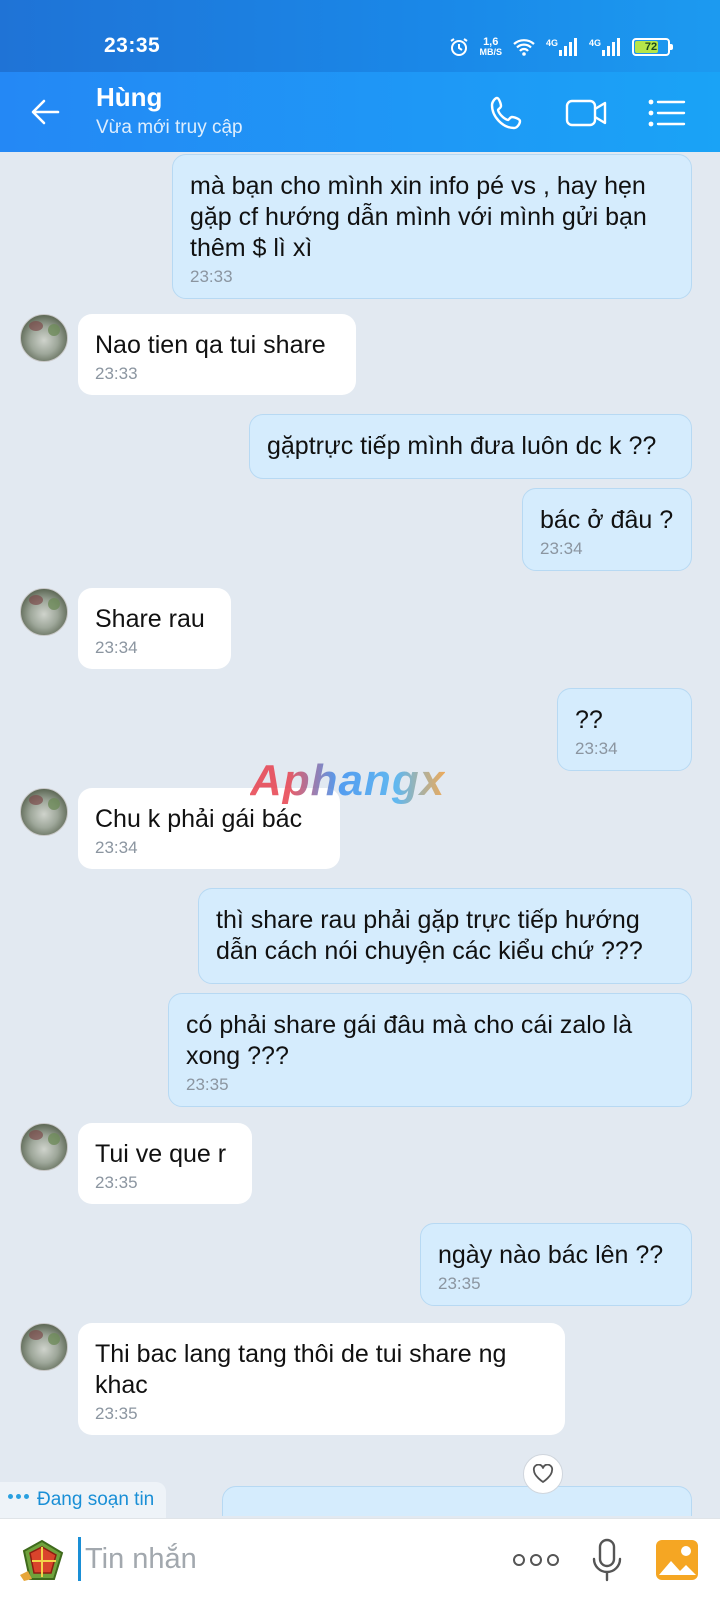  I want to click on signal-1: 4G, so click(562, 47).